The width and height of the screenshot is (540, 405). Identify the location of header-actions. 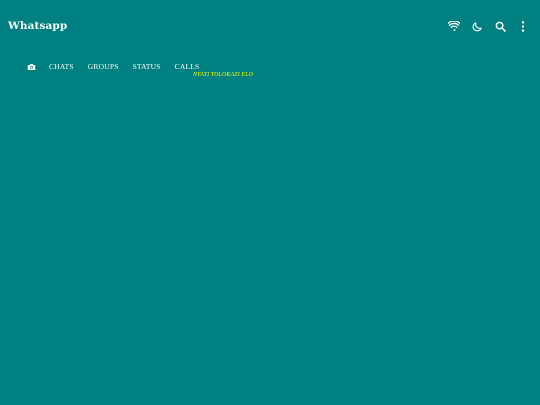
(488, 26).